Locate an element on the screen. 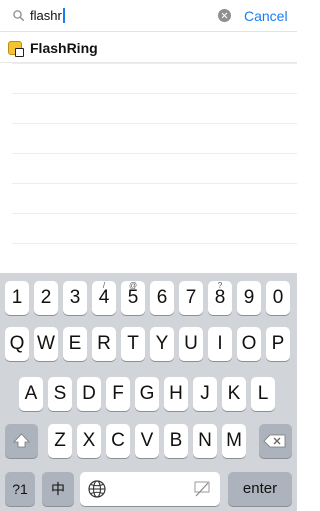  search-icon is located at coordinates (18, 15).